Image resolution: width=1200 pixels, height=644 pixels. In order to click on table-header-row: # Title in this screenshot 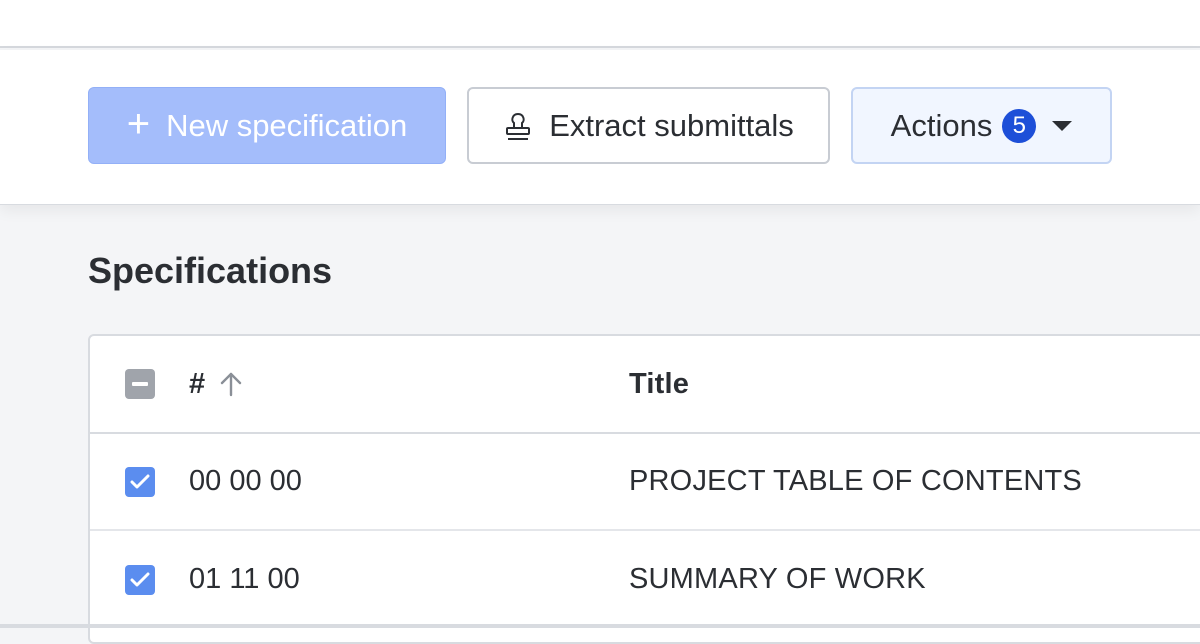, I will do `click(645, 385)`.